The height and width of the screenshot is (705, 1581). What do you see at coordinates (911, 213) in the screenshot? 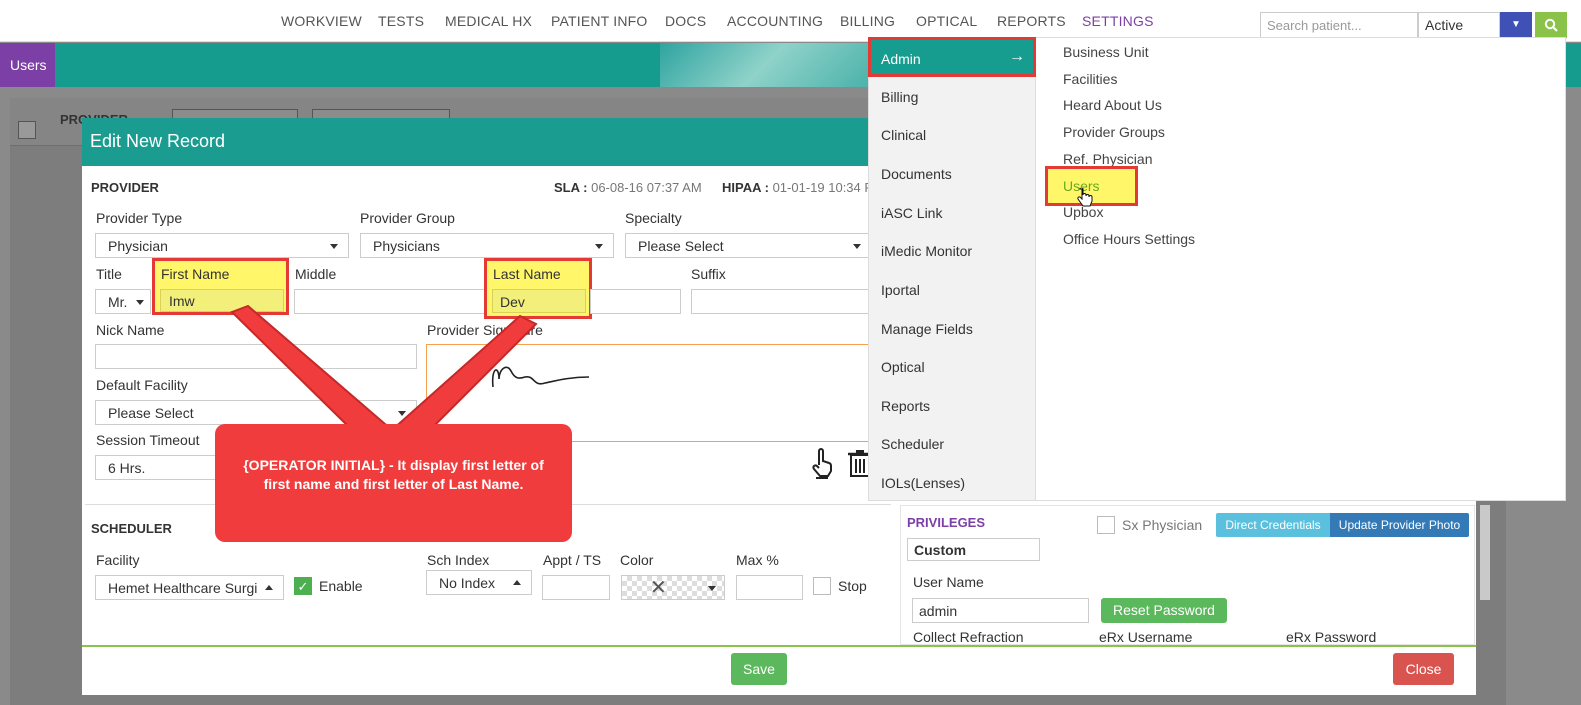
I see `menu-iasc-link: iASC Link` at bounding box center [911, 213].